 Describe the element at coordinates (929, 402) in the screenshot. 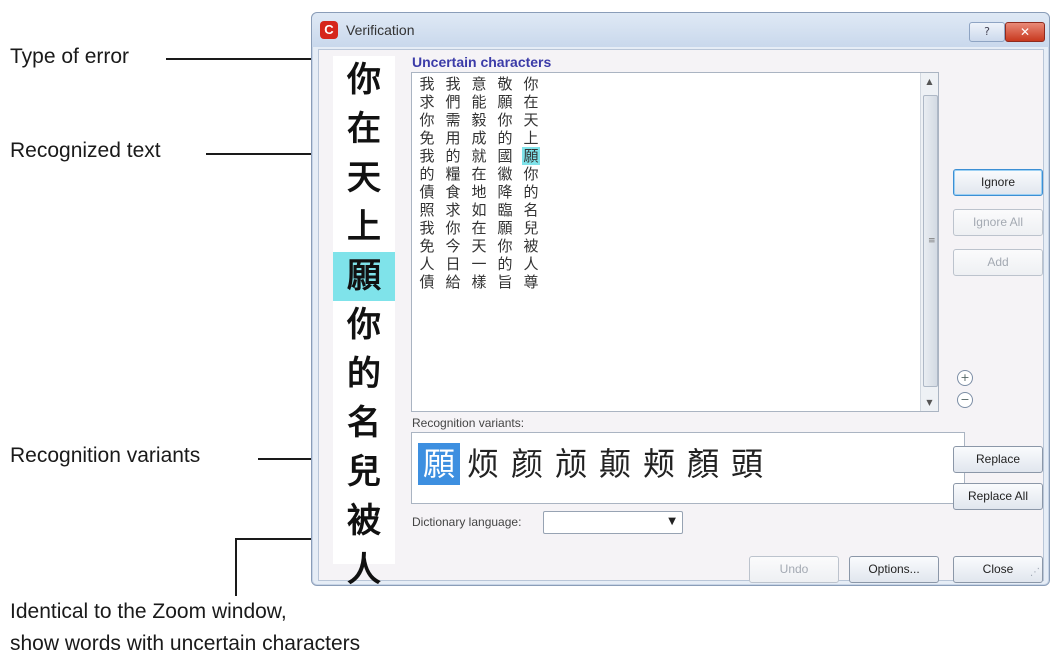

I see `scroll-down-icon: ▼` at that location.